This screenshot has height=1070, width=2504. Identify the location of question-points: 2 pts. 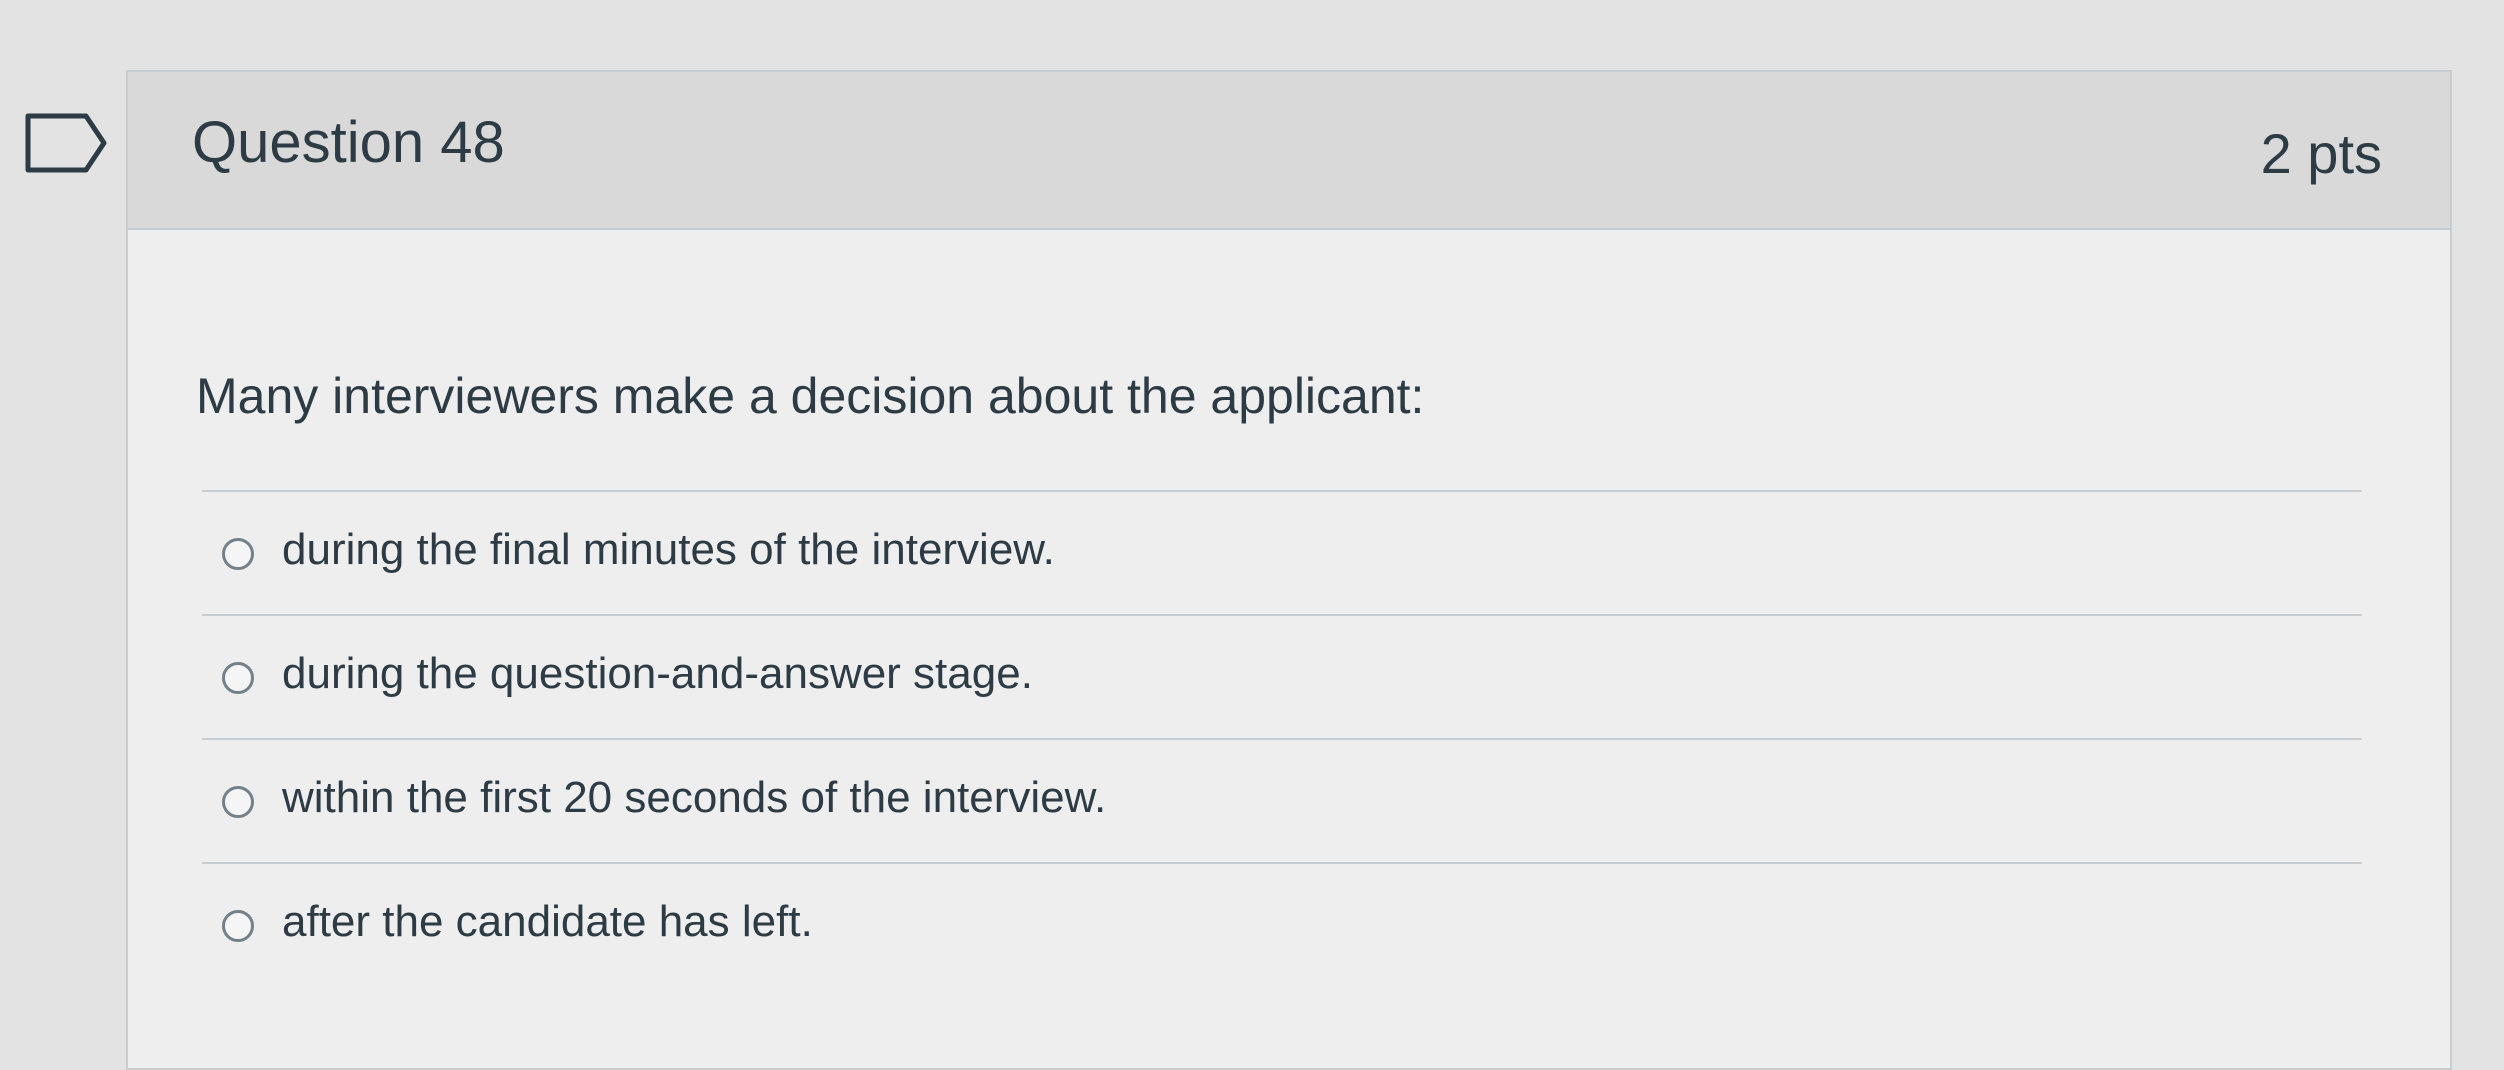
(2321, 153).